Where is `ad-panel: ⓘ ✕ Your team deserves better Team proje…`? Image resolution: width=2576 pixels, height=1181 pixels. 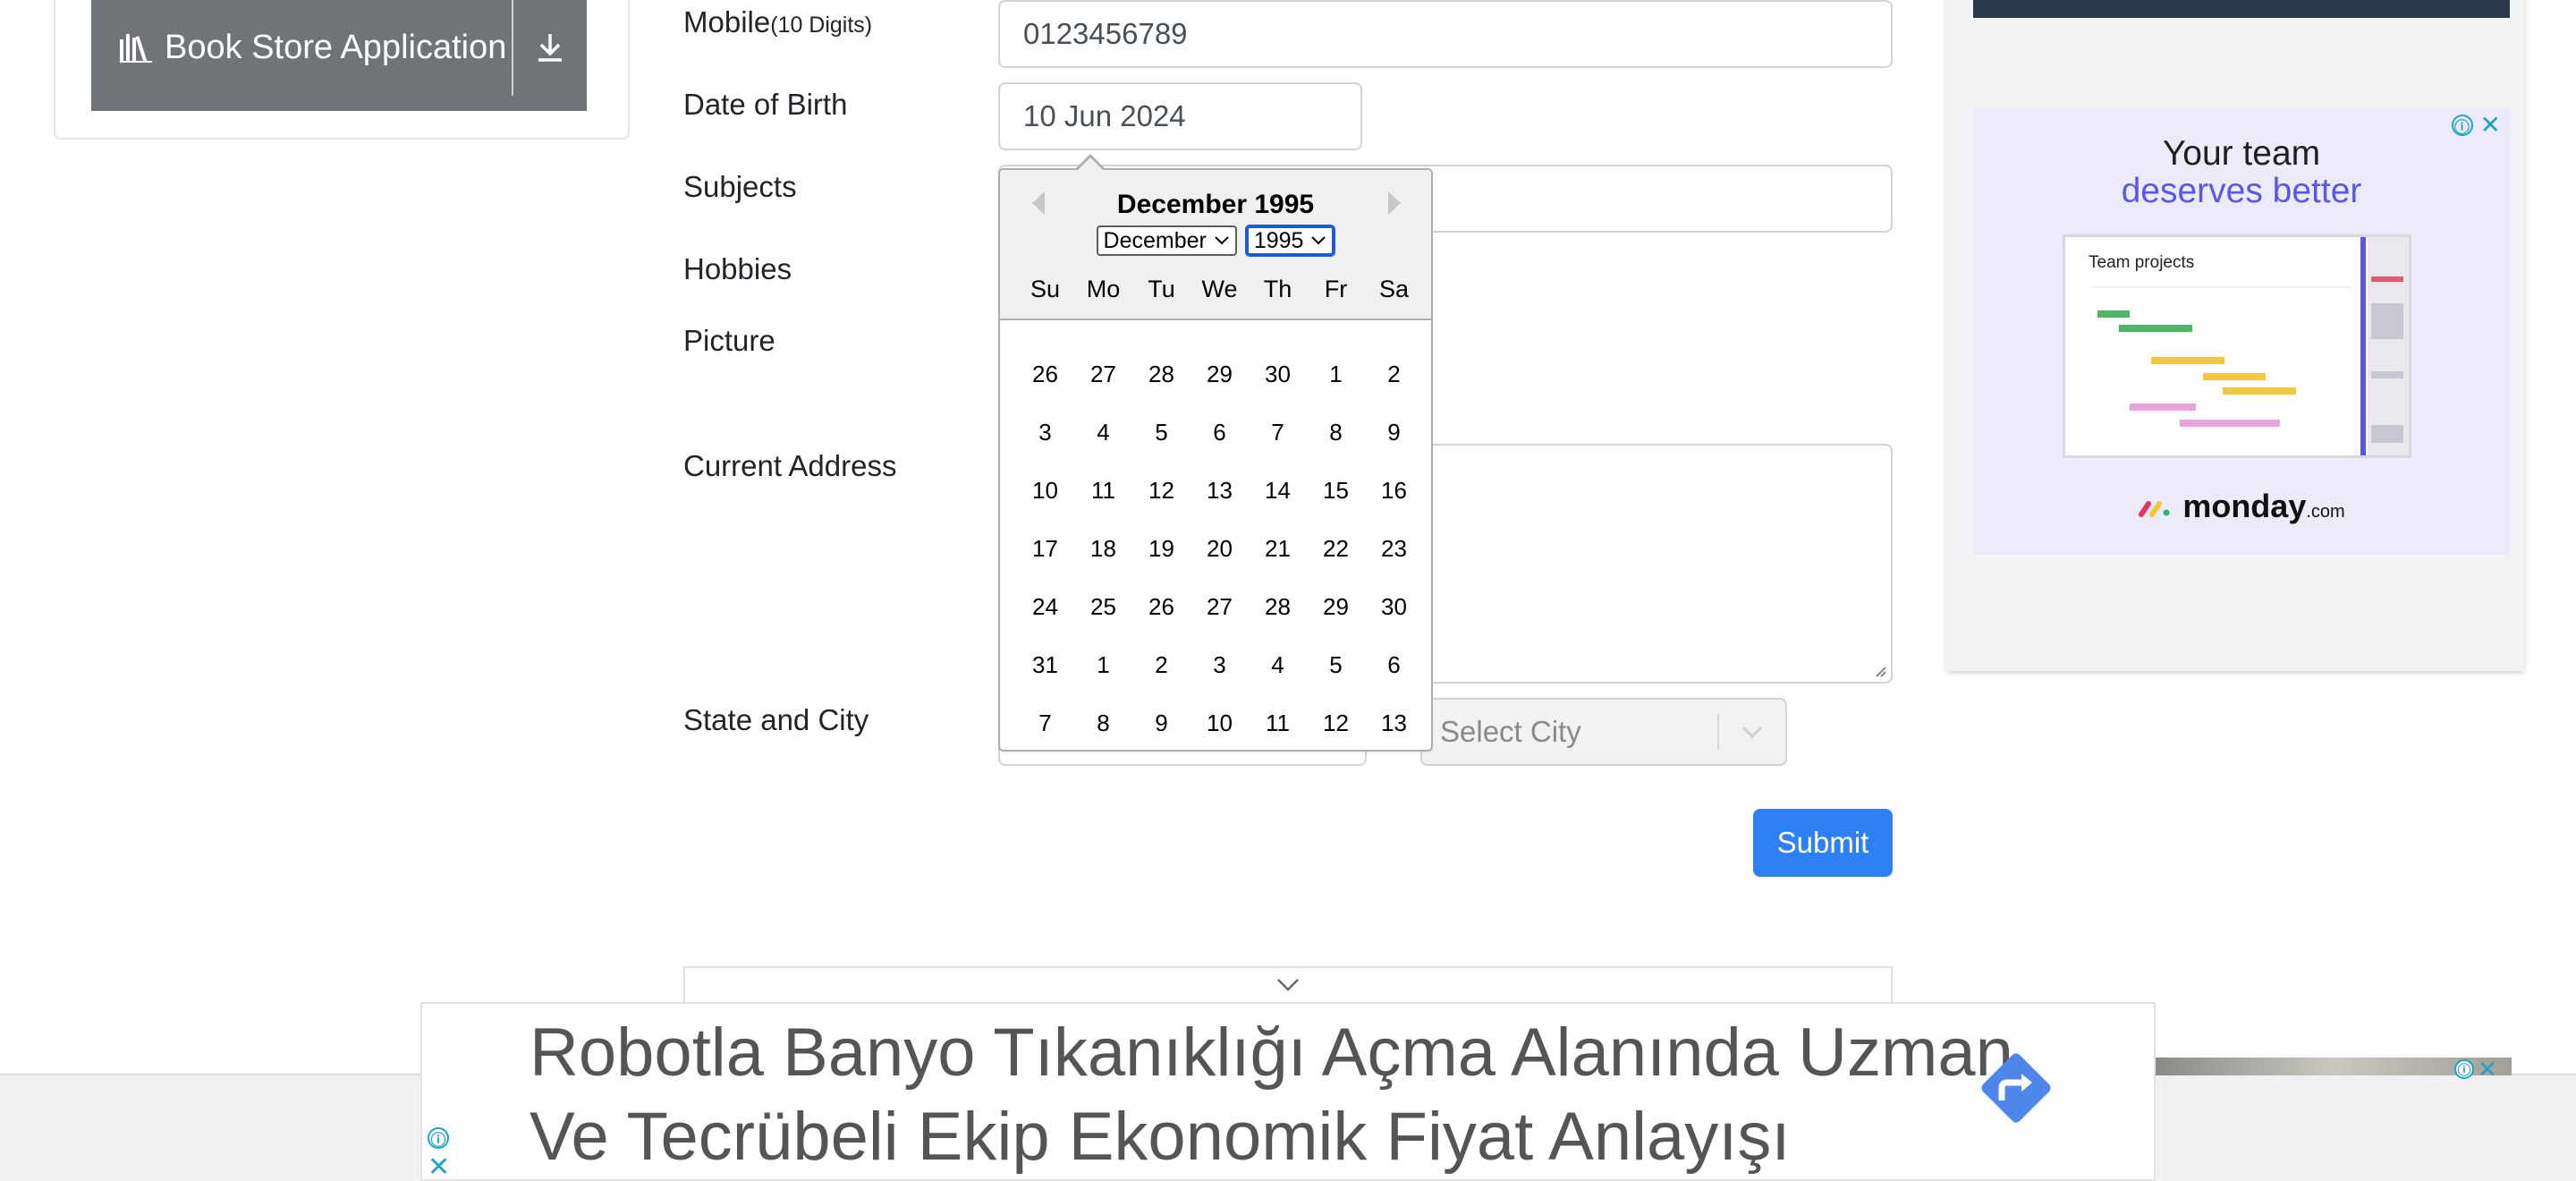 ad-panel: ⓘ ✕ Your team deserves better Team proje… is located at coordinates (2241, 331).